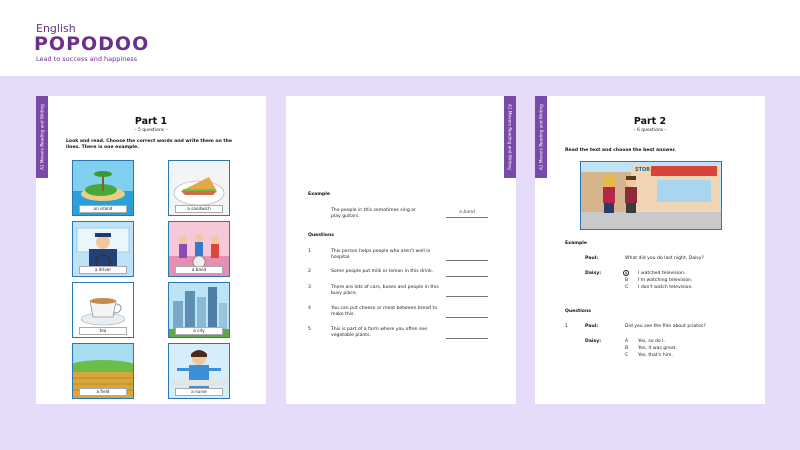 This screenshot has width=800, height=450. Describe the element at coordinates (103, 209) in the screenshot. I see `tile-label: an island` at that location.